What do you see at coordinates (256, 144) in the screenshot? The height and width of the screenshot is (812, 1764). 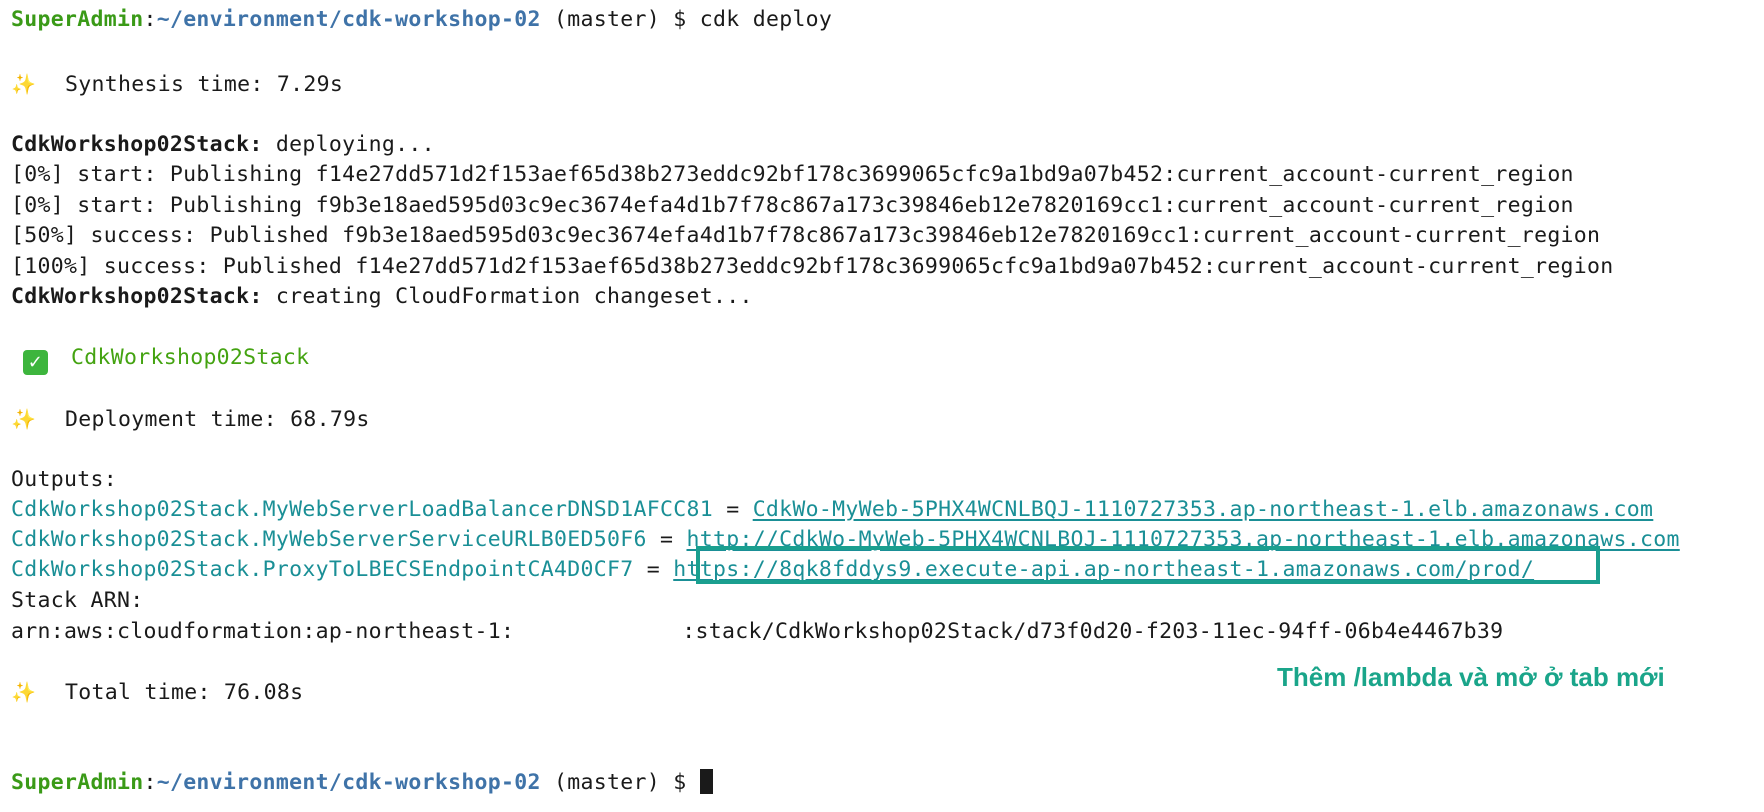 I see `deploying-text-colon: :` at bounding box center [256, 144].